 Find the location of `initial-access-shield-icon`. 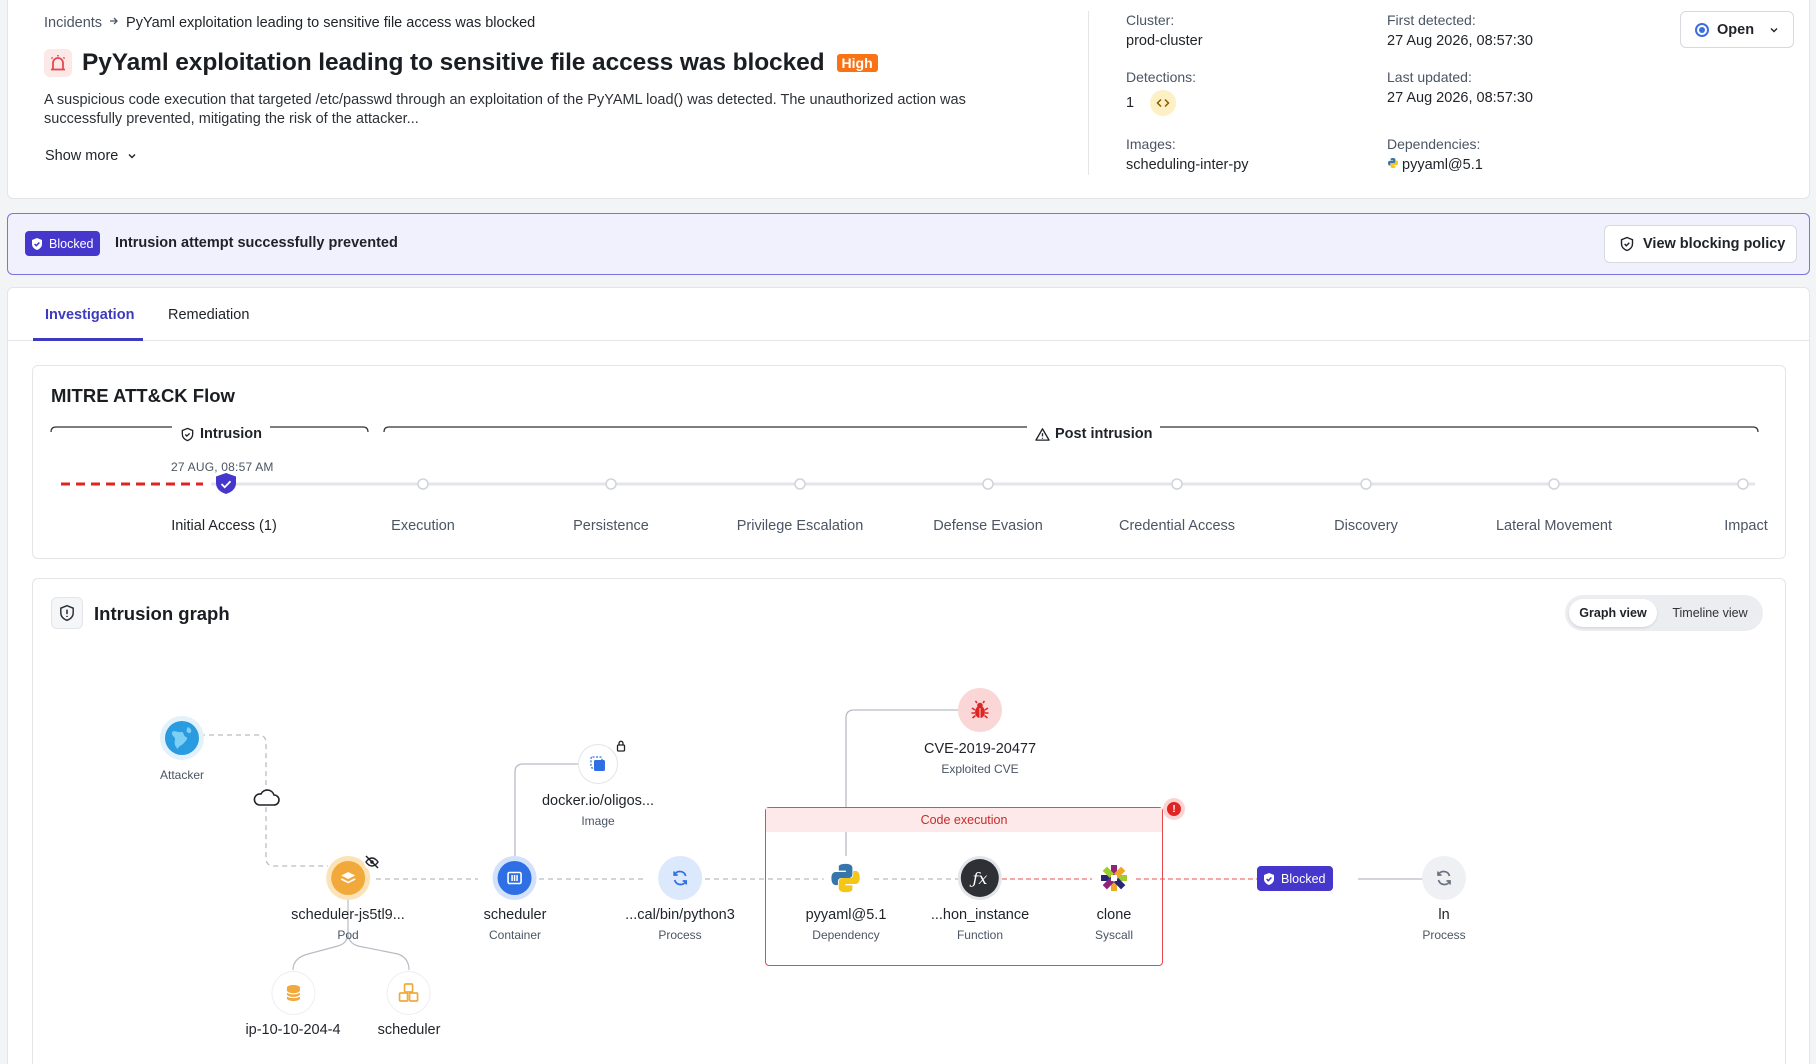

initial-access-shield-icon is located at coordinates (226, 483).